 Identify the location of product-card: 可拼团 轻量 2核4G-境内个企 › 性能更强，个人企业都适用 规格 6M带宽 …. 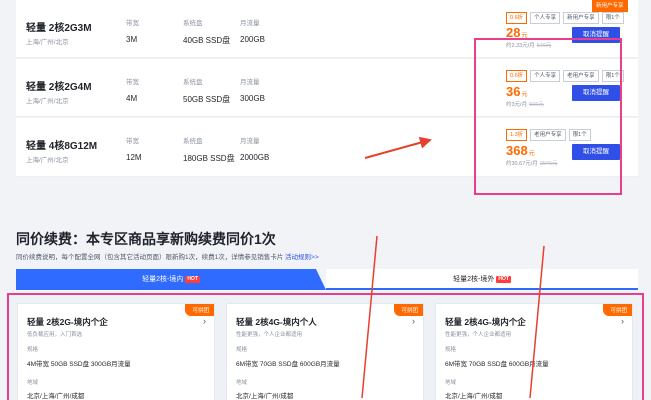
(534, 351).